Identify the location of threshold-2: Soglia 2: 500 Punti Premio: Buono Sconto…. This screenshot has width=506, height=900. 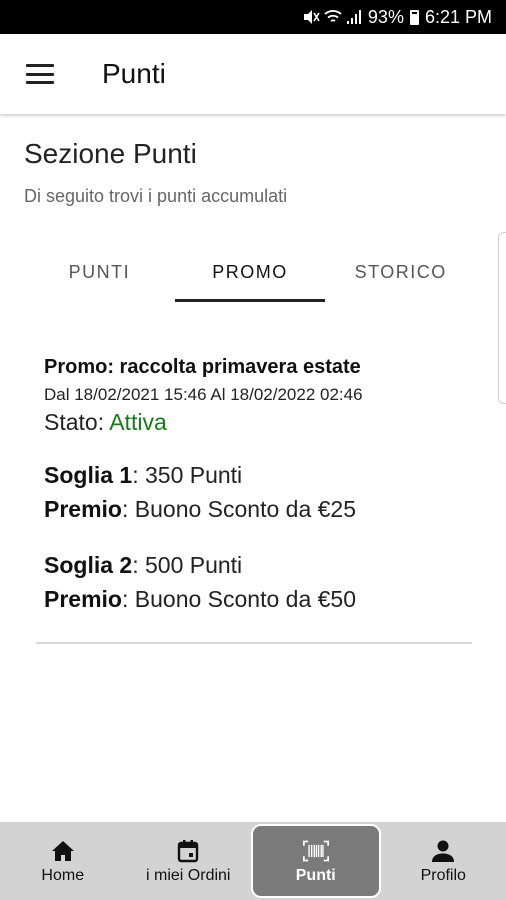
(259, 582).